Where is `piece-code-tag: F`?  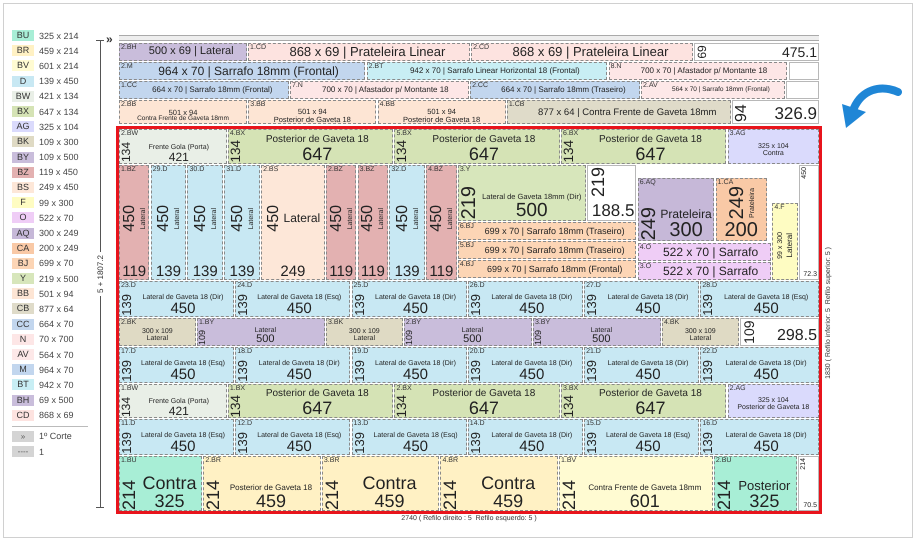 piece-code-tag: F is located at coordinates (23, 202).